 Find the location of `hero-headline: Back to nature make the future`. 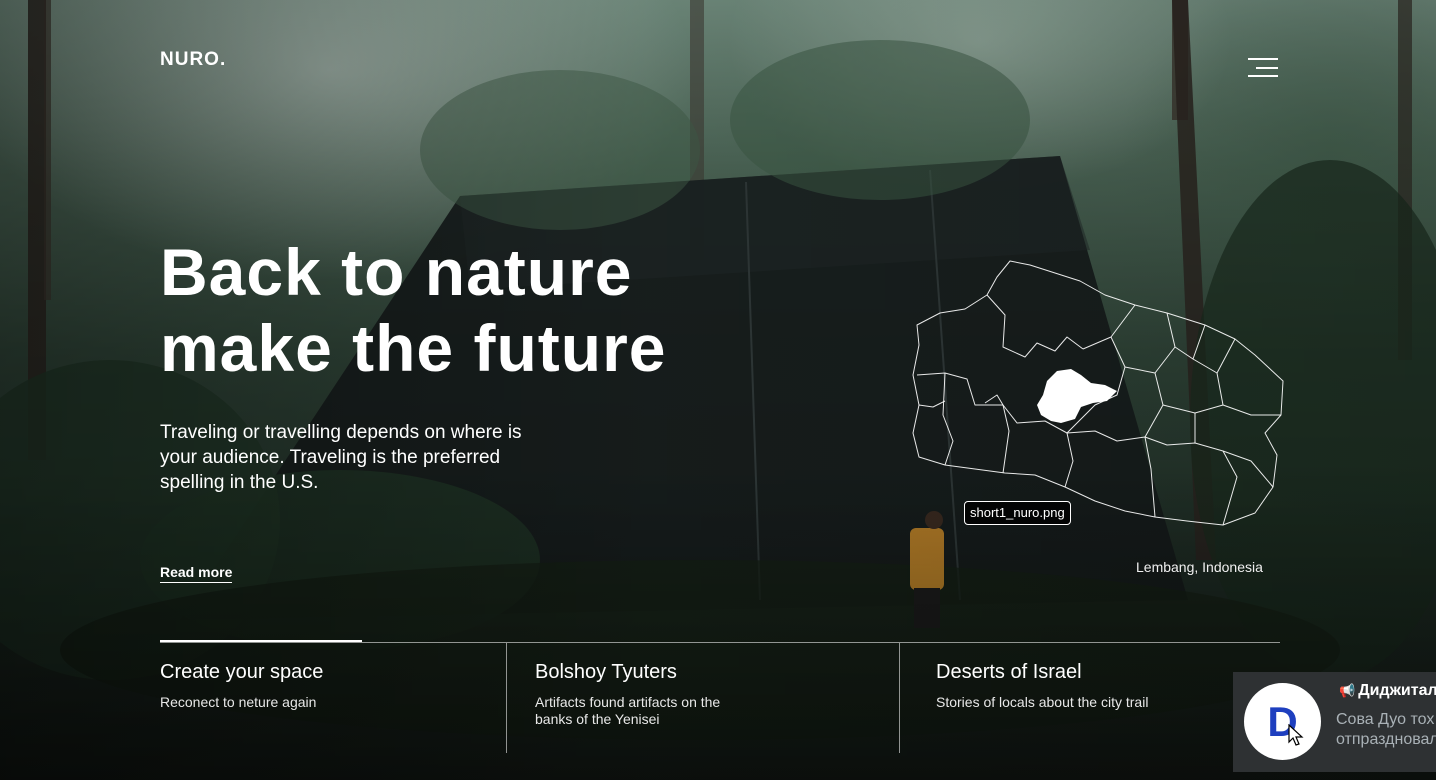

hero-headline: Back to nature make the future is located at coordinates (413, 310).